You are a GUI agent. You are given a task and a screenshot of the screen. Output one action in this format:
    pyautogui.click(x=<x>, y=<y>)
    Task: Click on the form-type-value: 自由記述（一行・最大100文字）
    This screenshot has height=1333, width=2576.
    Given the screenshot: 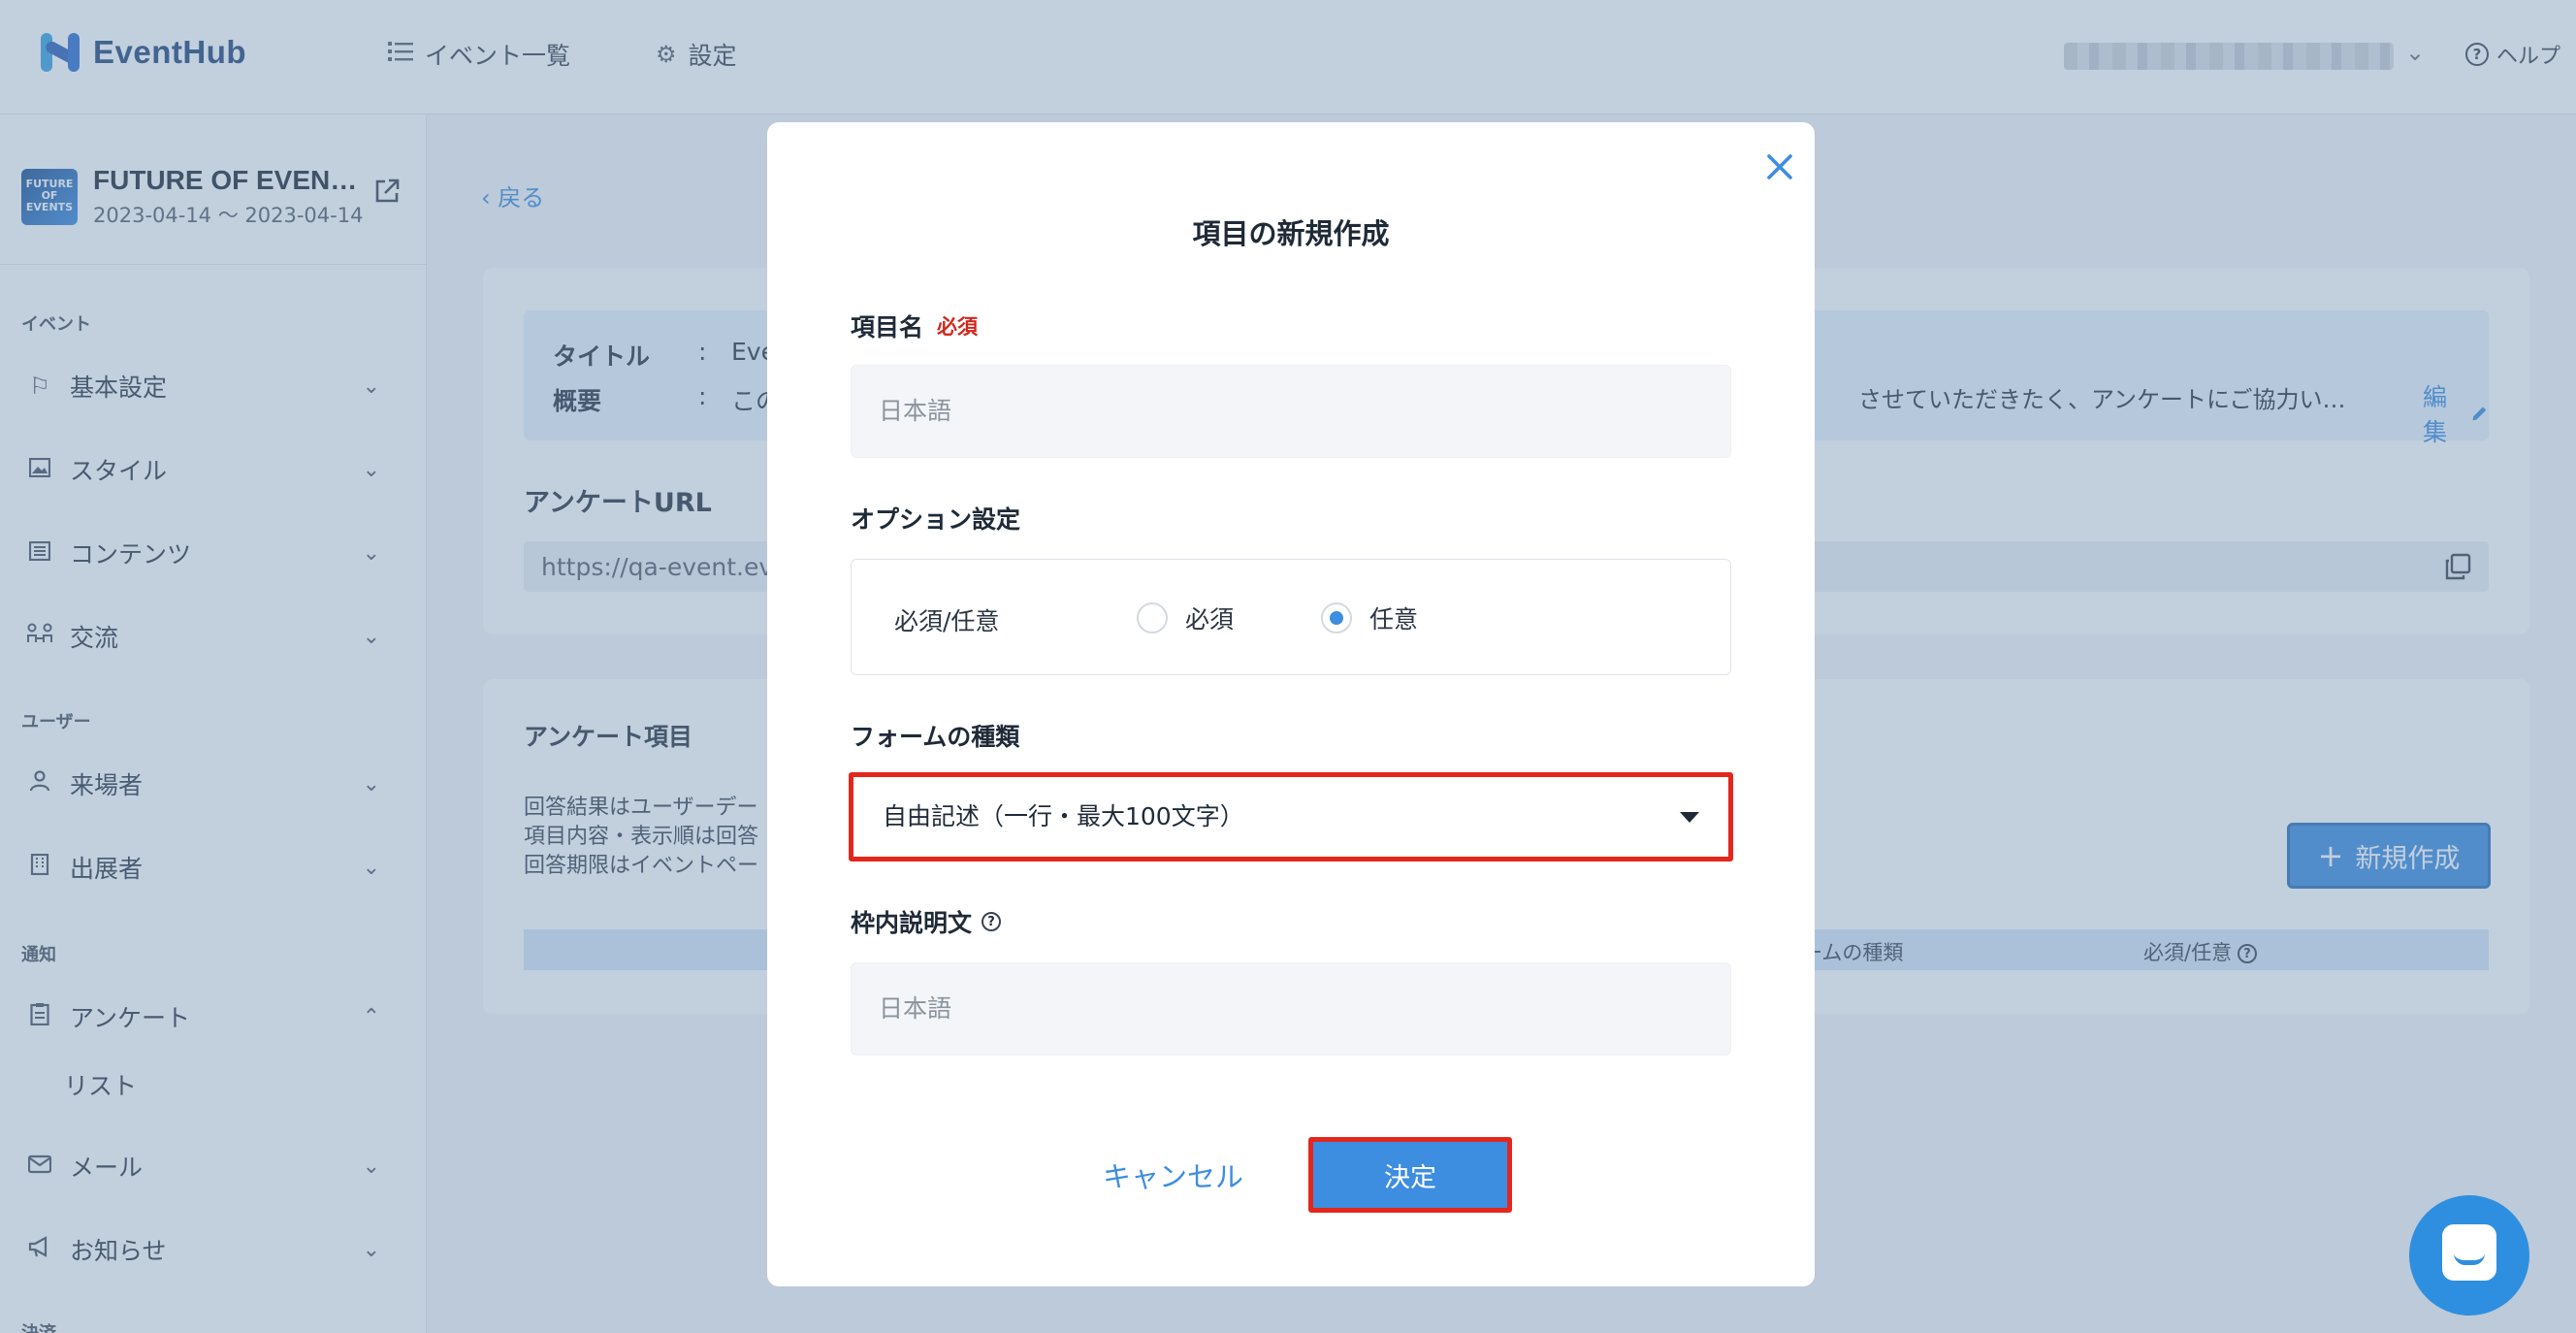 What is the action you would take?
    pyautogui.click(x=1063, y=816)
    